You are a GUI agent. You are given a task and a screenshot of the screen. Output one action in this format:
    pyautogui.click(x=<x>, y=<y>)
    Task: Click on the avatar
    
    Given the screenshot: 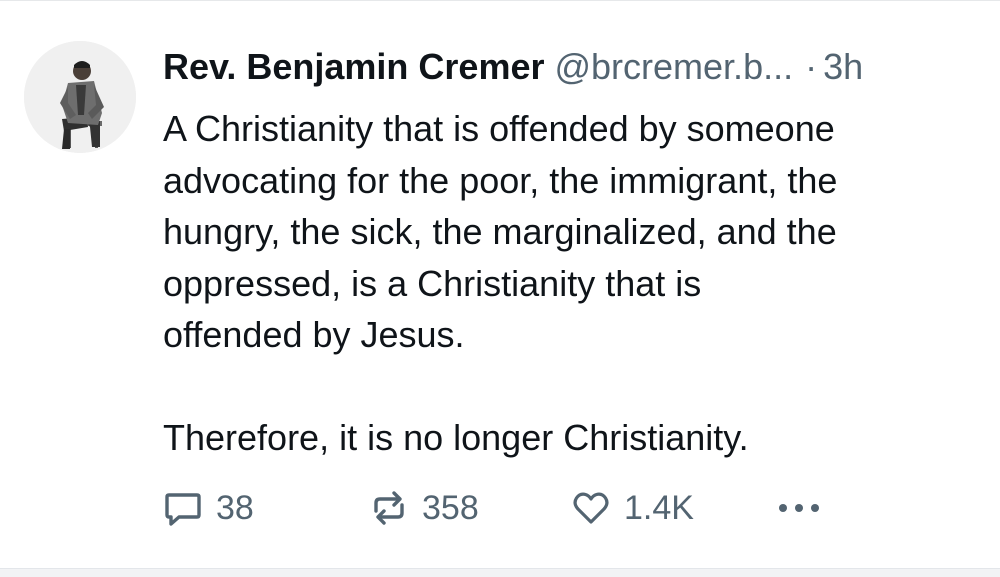 What is the action you would take?
    pyautogui.click(x=80, y=97)
    